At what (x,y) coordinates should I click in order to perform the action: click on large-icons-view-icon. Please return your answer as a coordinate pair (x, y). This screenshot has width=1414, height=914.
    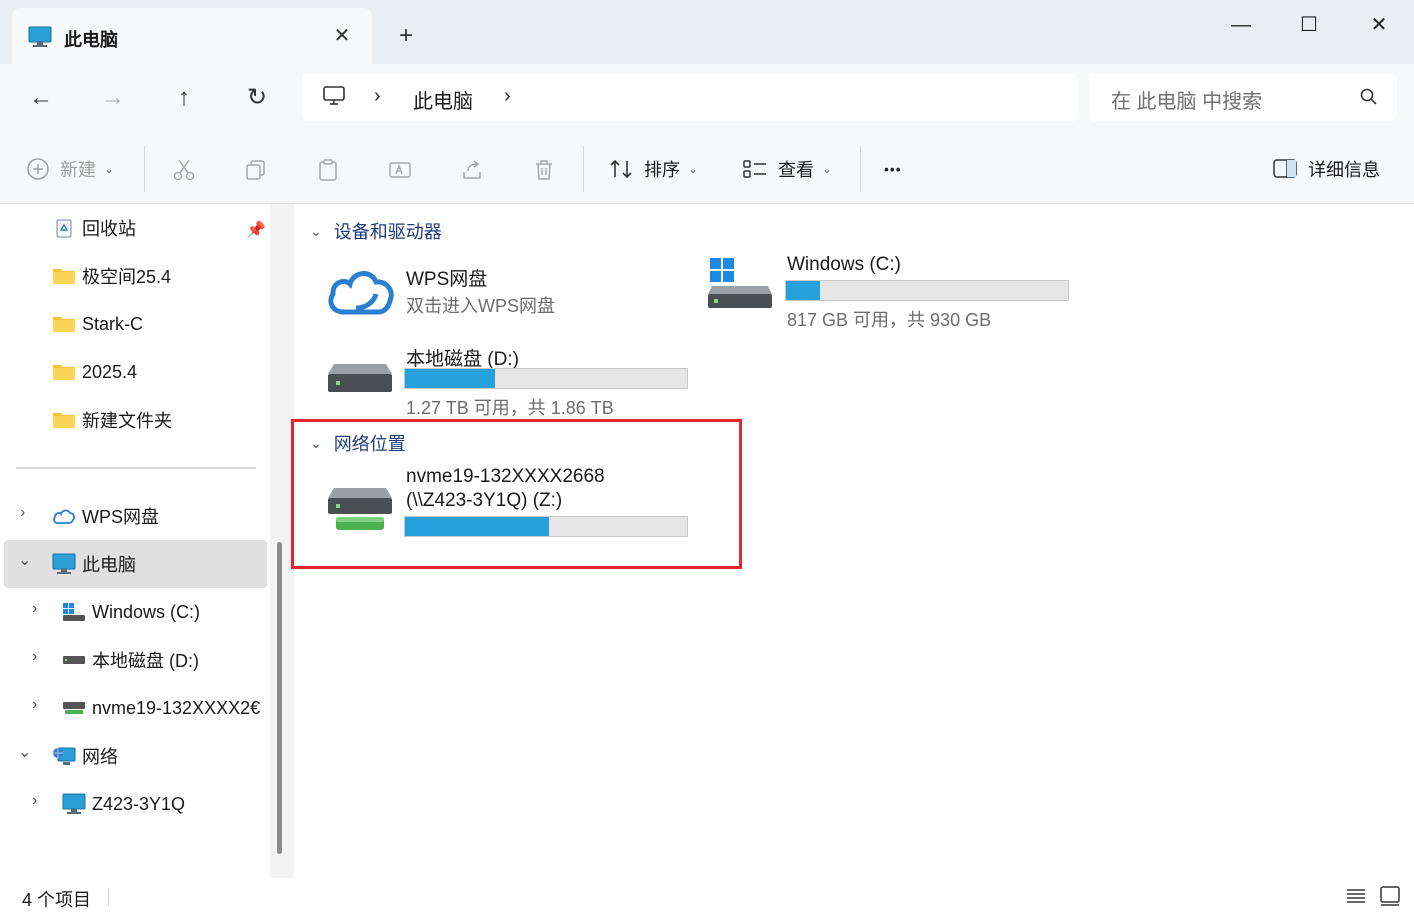
    Looking at the image, I should click on (1390, 896).